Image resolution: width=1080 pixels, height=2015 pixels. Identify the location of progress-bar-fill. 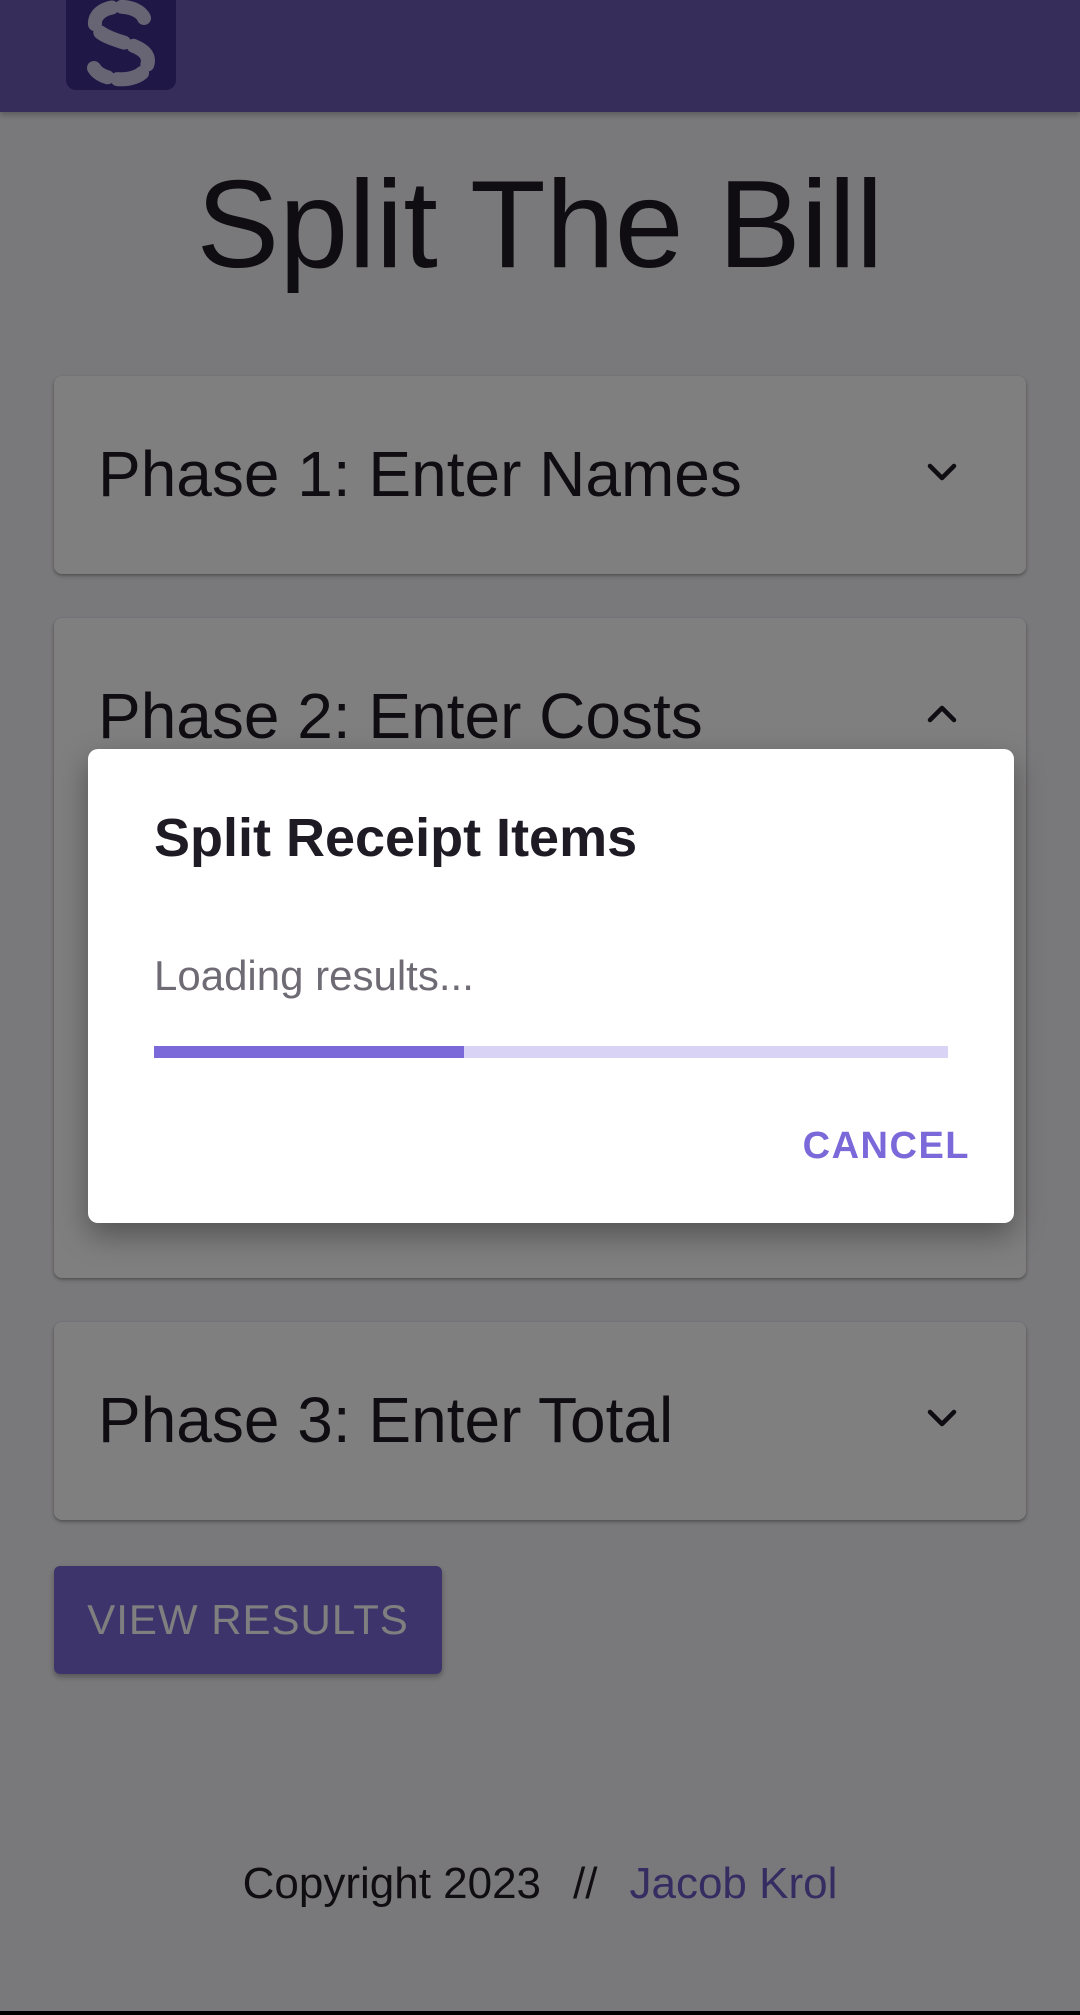
(309, 1052).